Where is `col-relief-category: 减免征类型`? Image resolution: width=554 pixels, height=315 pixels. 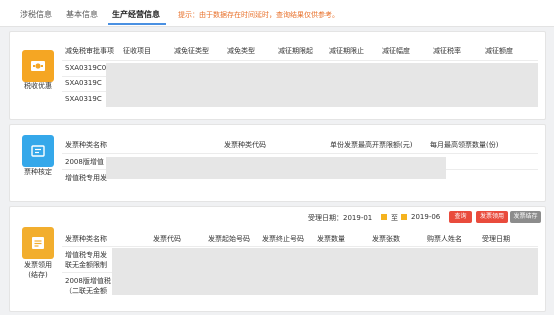 col-relief-category: 减免征类型 is located at coordinates (191, 51).